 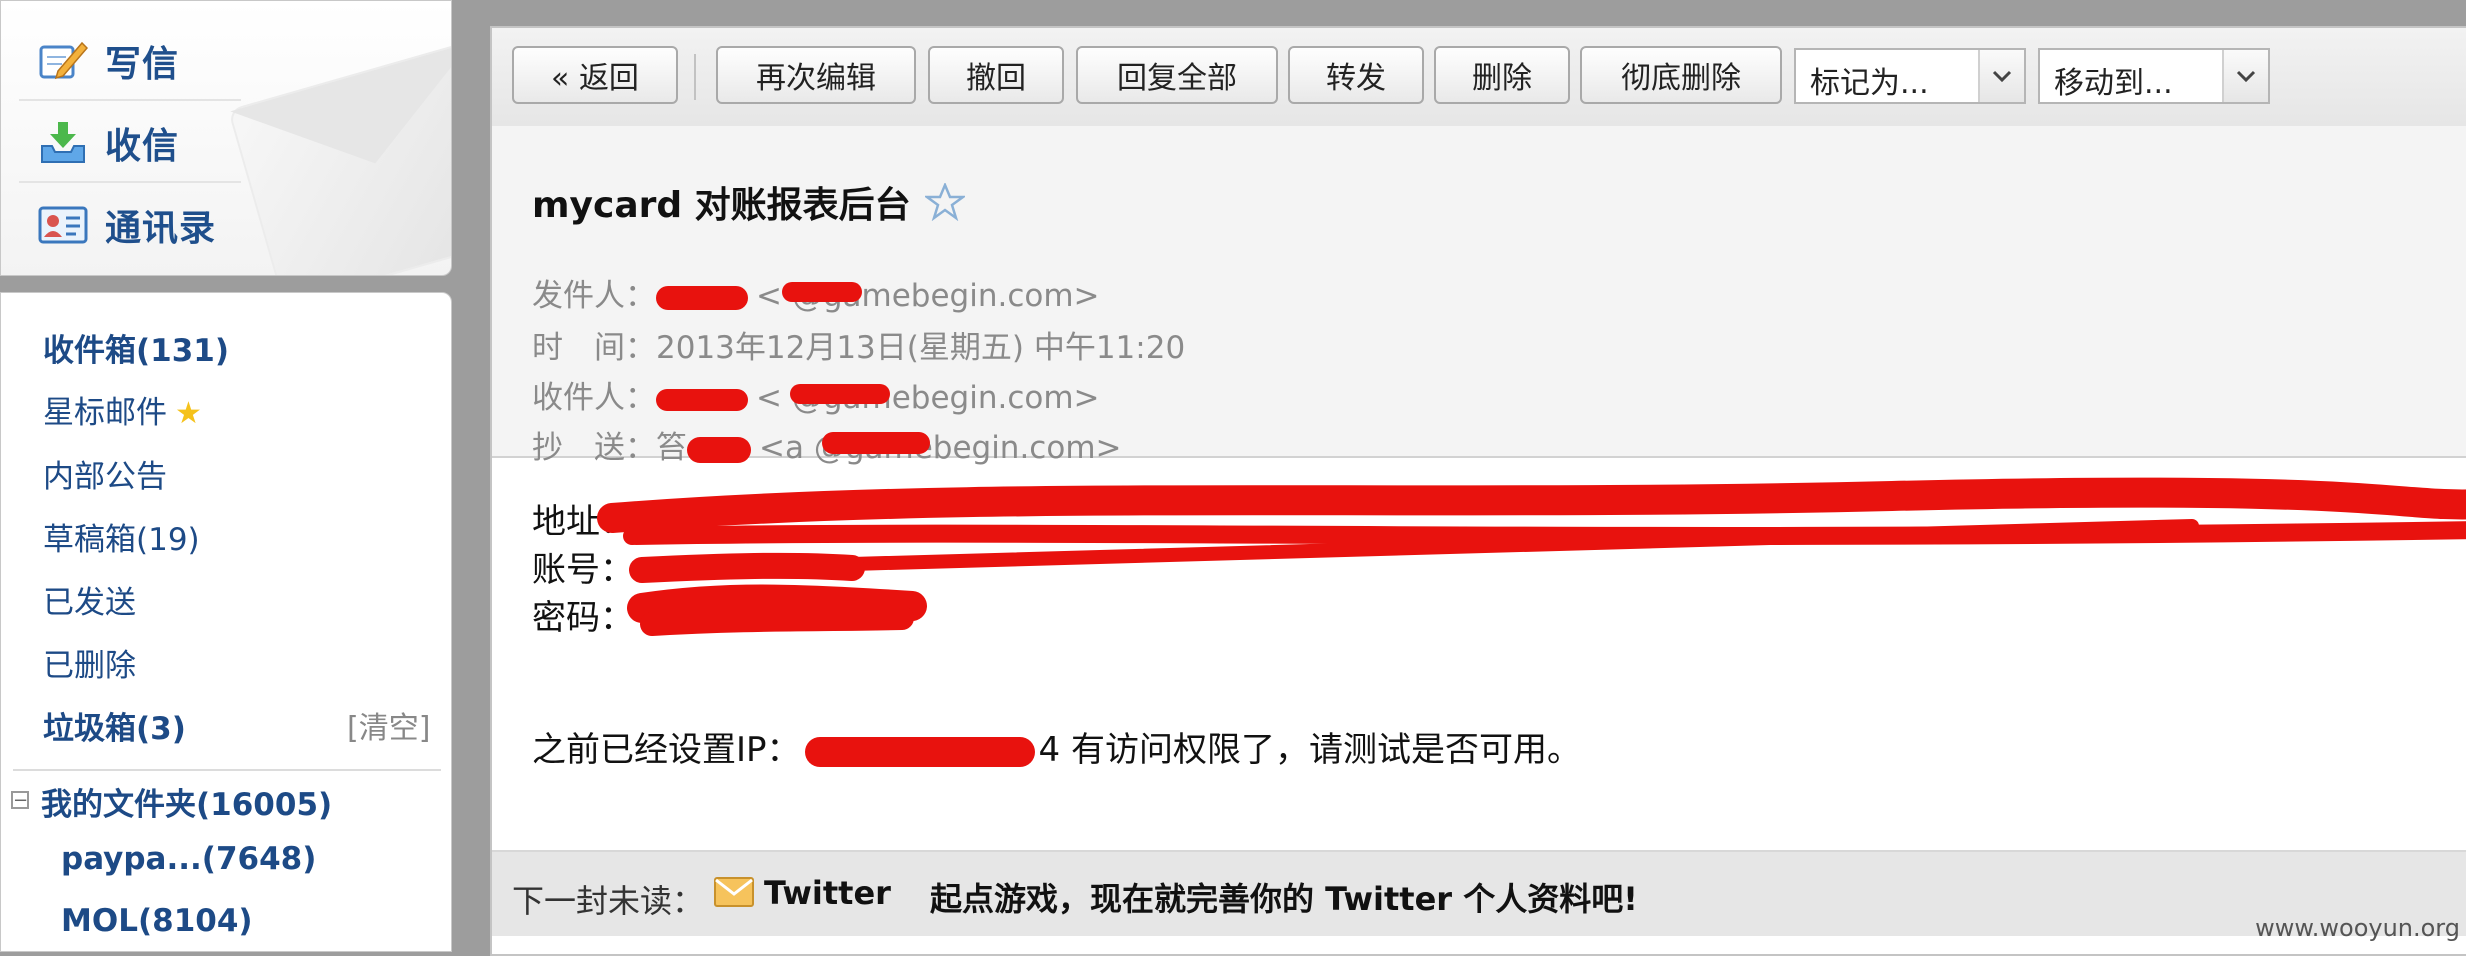 What do you see at coordinates (996, 75) in the screenshot?
I see `recall-button: 撤回` at bounding box center [996, 75].